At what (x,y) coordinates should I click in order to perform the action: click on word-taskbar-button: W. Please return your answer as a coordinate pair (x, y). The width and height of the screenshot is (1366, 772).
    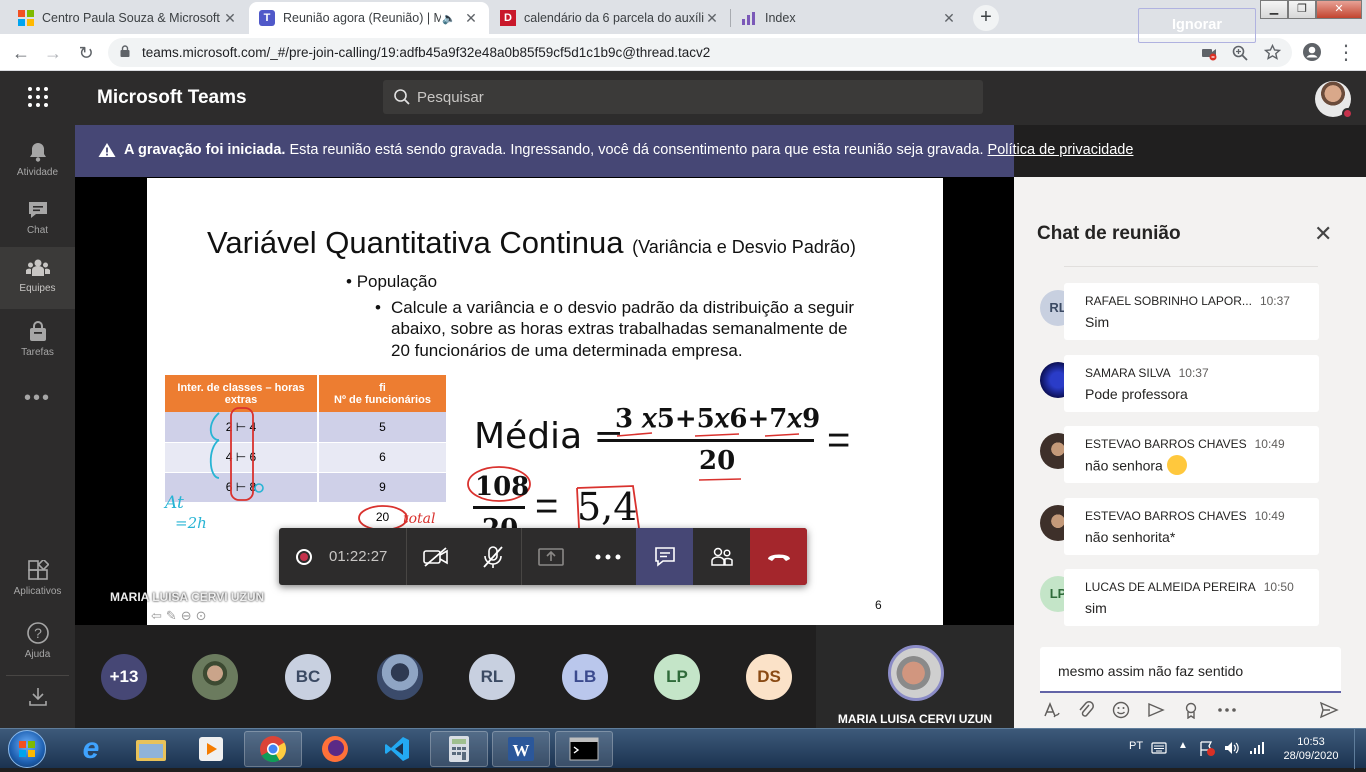
    Looking at the image, I should click on (521, 749).